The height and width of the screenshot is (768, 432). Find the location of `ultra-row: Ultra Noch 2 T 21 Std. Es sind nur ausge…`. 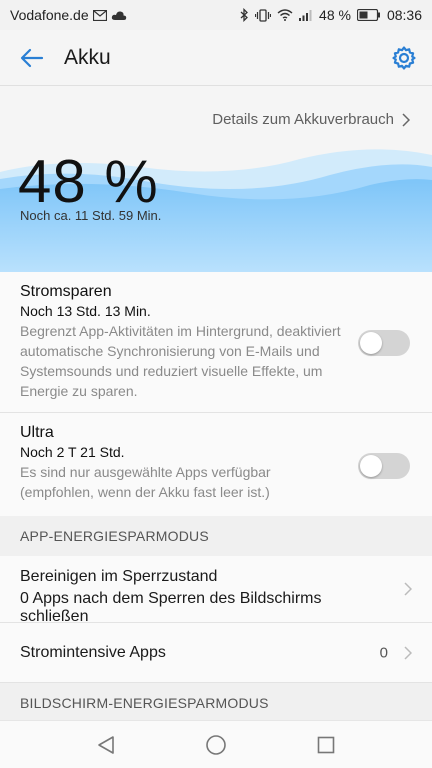

ultra-row: Ultra Noch 2 T 21 Std. Es sind nur ausge… is located at coordinates (216, 464).